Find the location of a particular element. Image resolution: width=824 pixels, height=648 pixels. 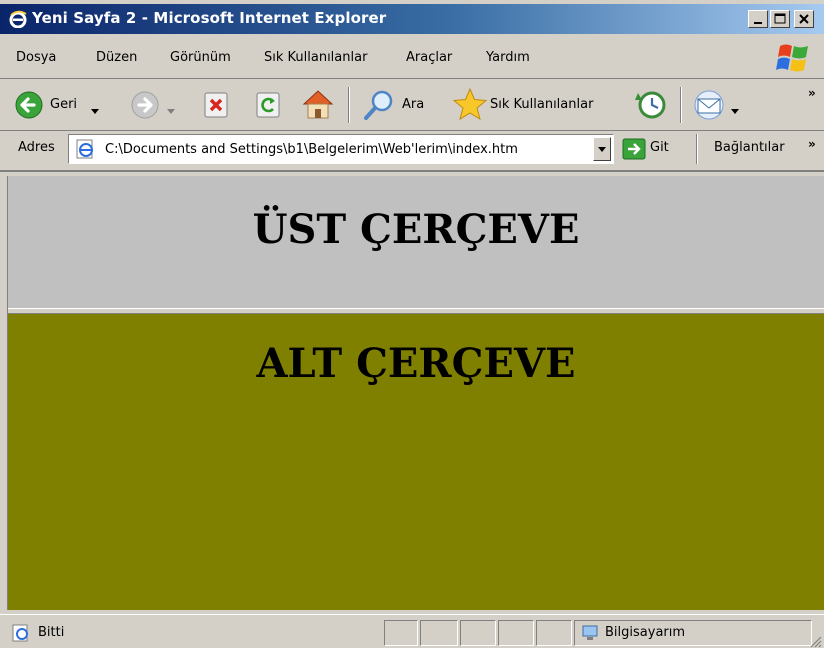

page-icon is located at coordinates (85, 151).